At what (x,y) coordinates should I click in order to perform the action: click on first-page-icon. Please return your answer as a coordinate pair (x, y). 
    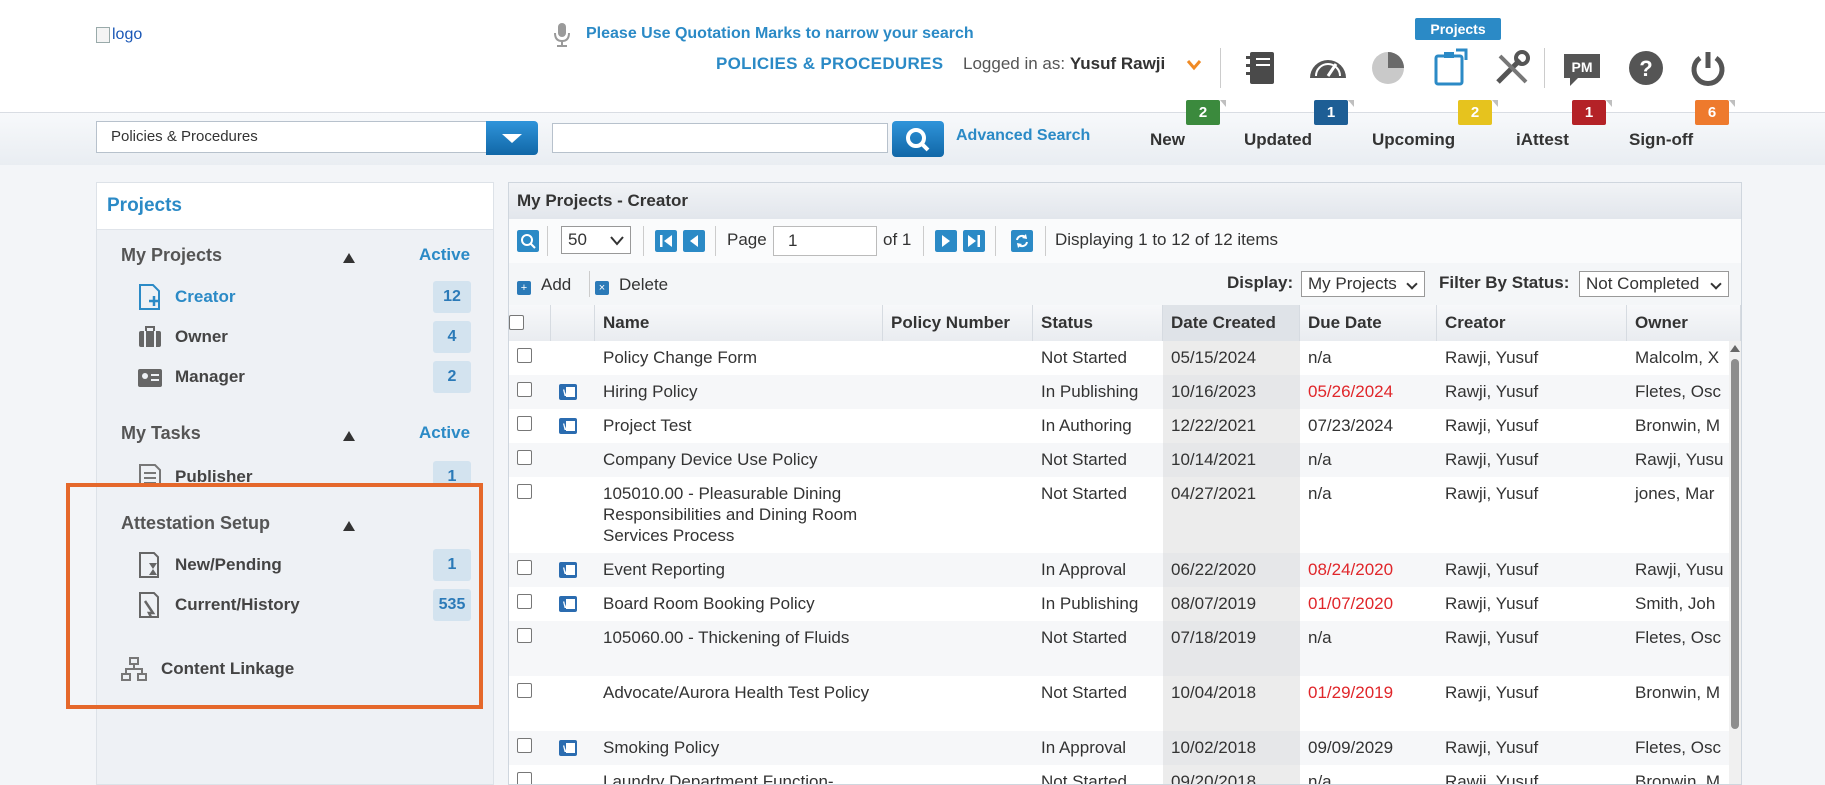
    Looking at the image, I should click on (666, 241).